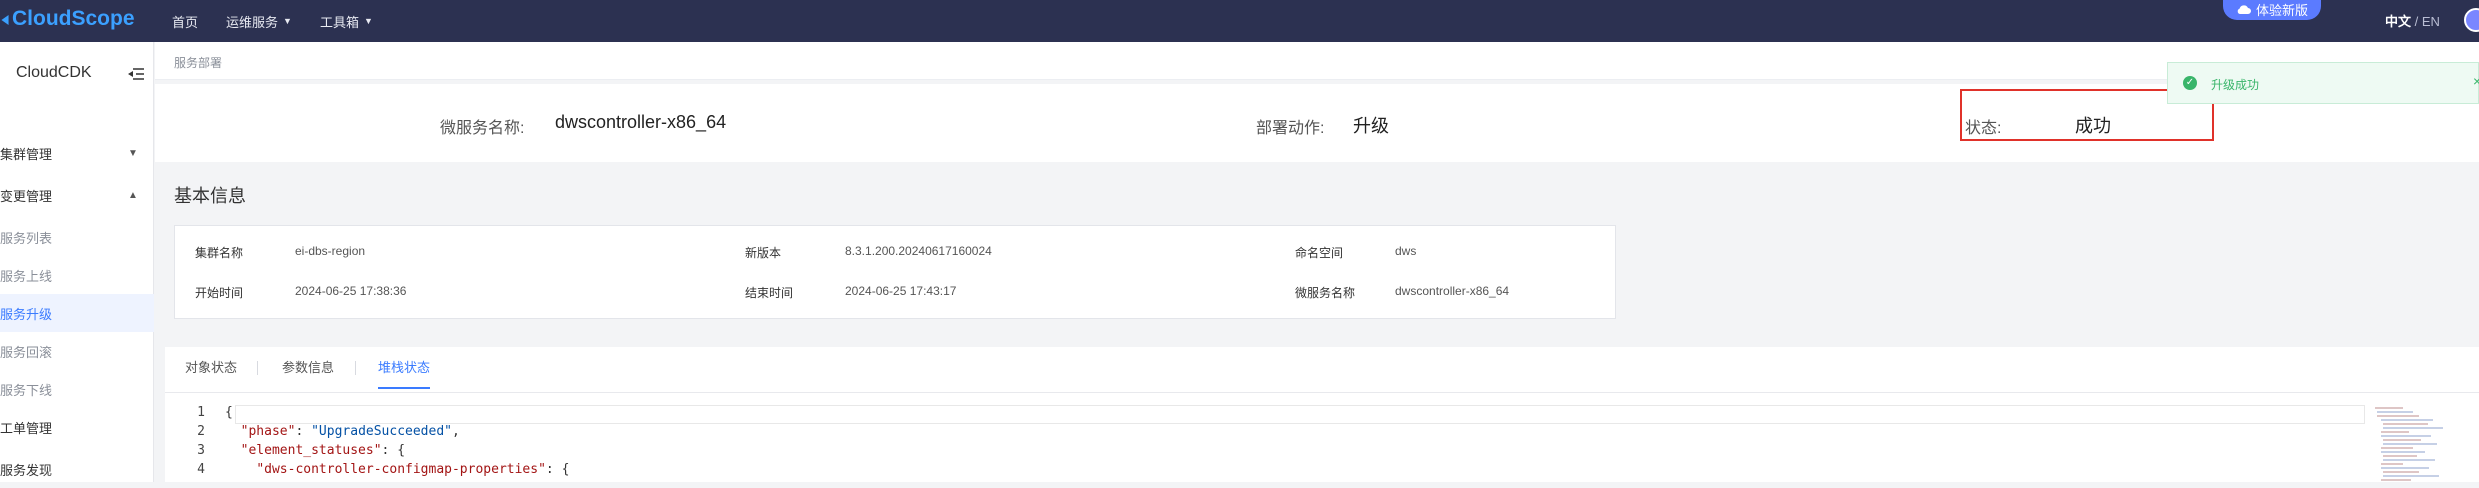  Describe the element at coordinates (26, 154) in the screenshot. I see `sidebar-item-label: 集群管理` at that location.